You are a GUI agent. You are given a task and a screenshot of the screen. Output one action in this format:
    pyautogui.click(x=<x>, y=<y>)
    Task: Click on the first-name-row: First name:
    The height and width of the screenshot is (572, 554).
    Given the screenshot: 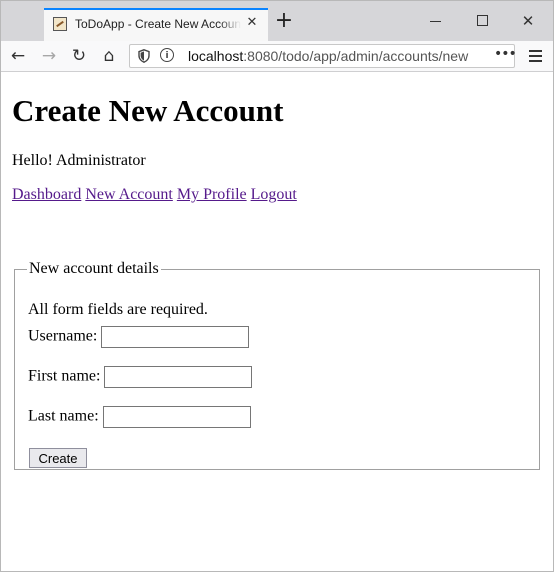 What is the action you would take?
    pyautogui.click(x=140, y=377)
    